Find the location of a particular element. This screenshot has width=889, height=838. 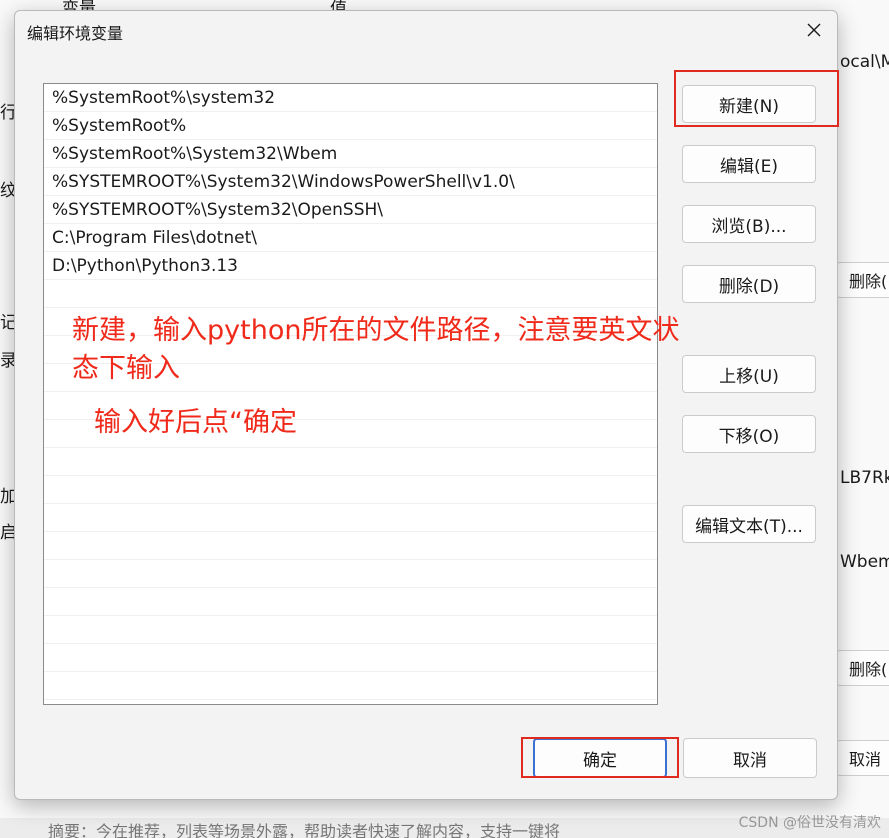

edit-button: 编辑(E) is located at coordinates (749, 164).